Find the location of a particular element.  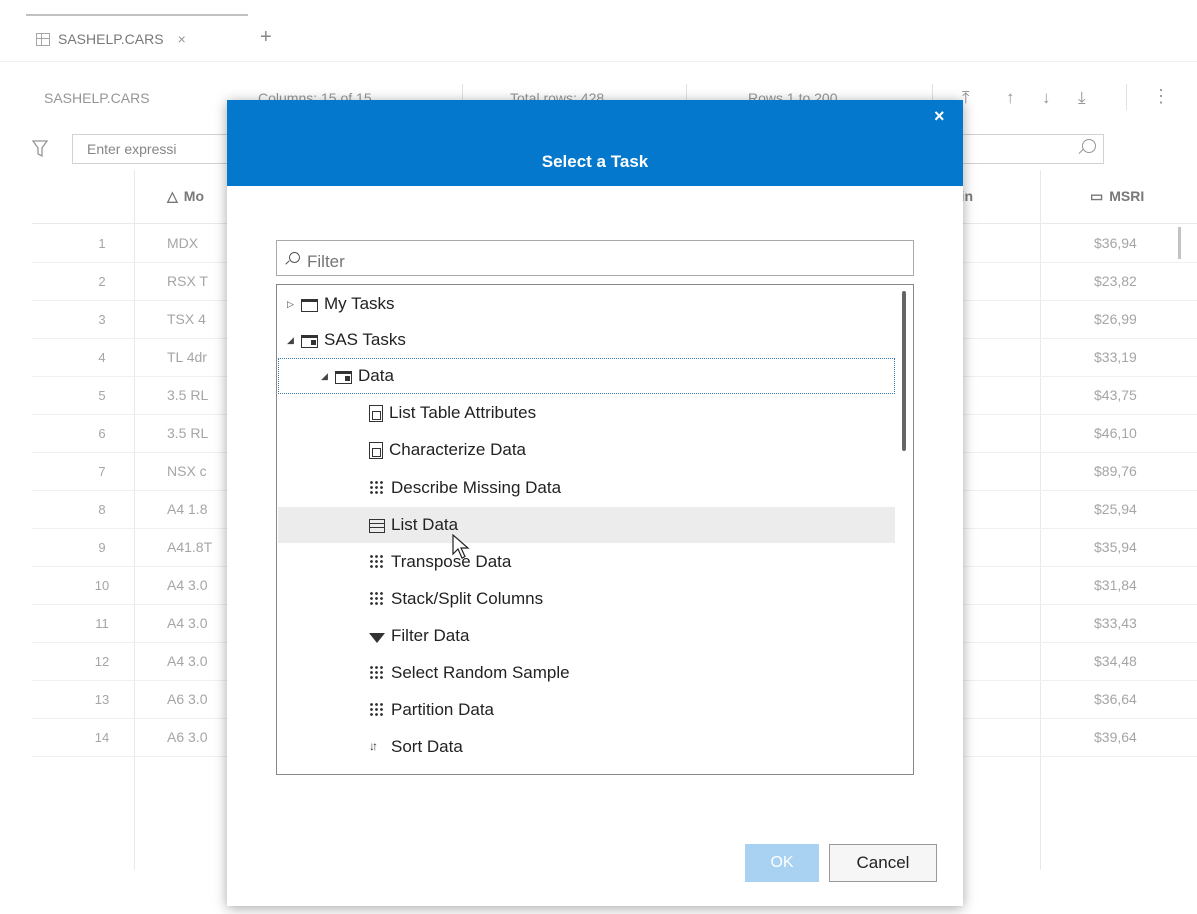

tree-node-sas-tasks: ◢ SAS Tasks is located at coordinates (346, 340).